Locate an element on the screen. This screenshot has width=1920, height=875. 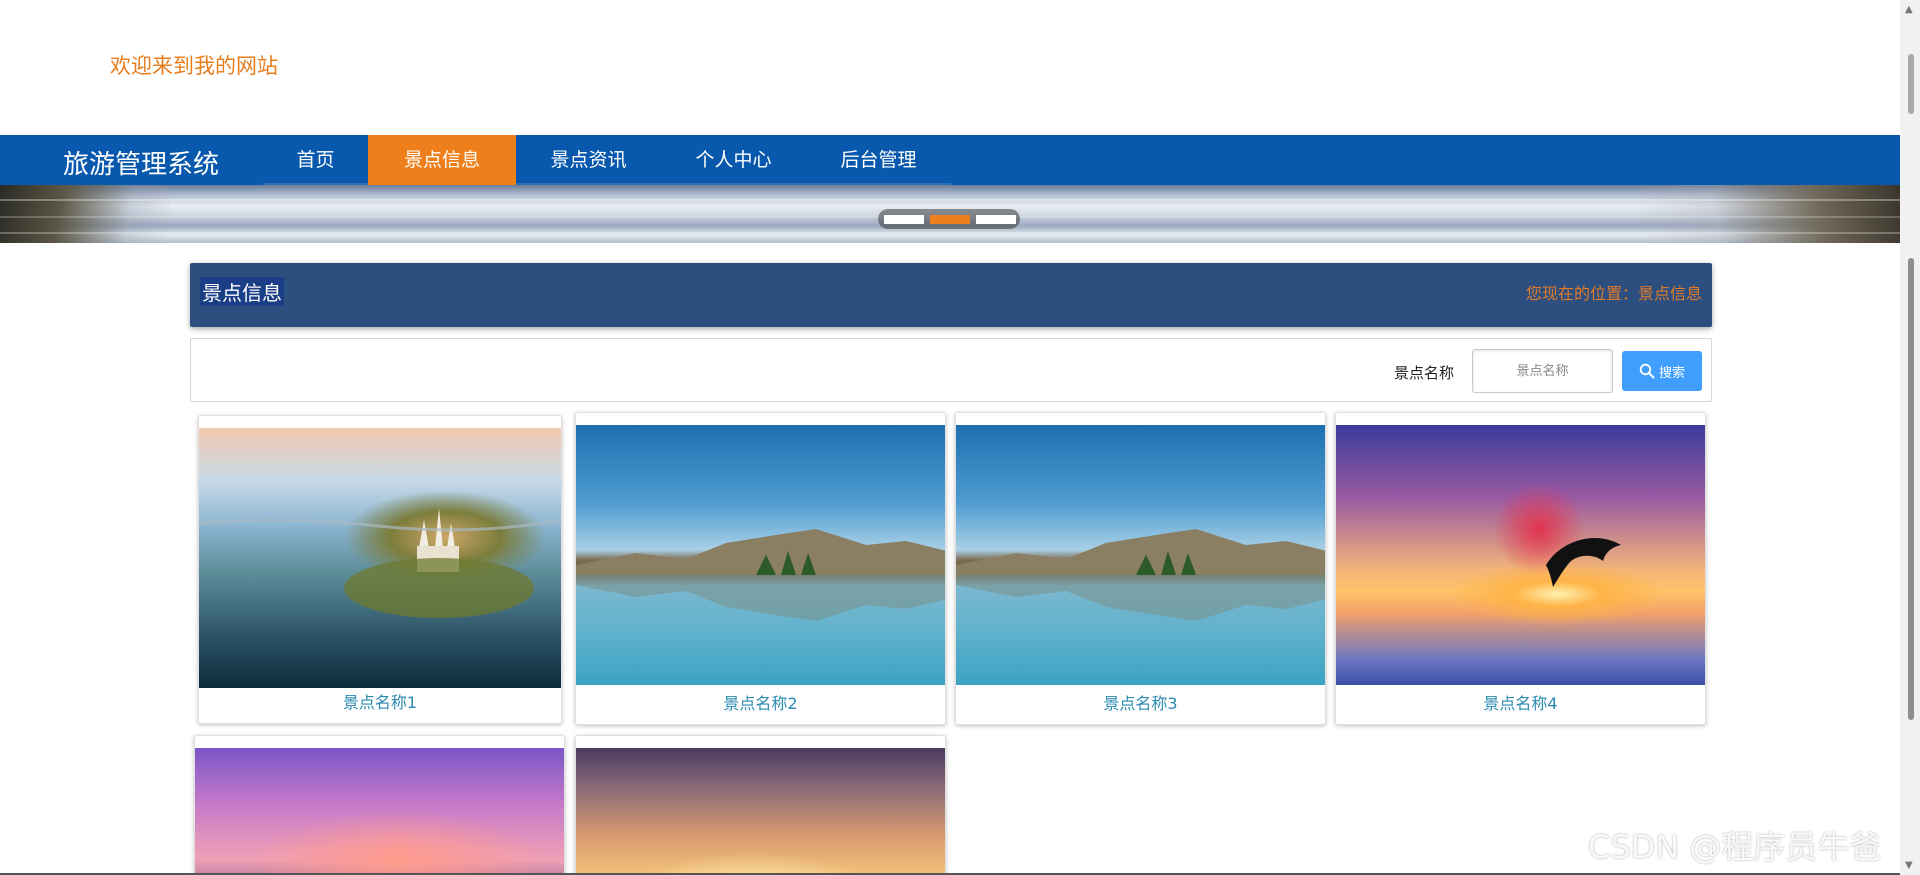
nav-item-personal-center: 个人中心 is located at coordinates (733, 160).